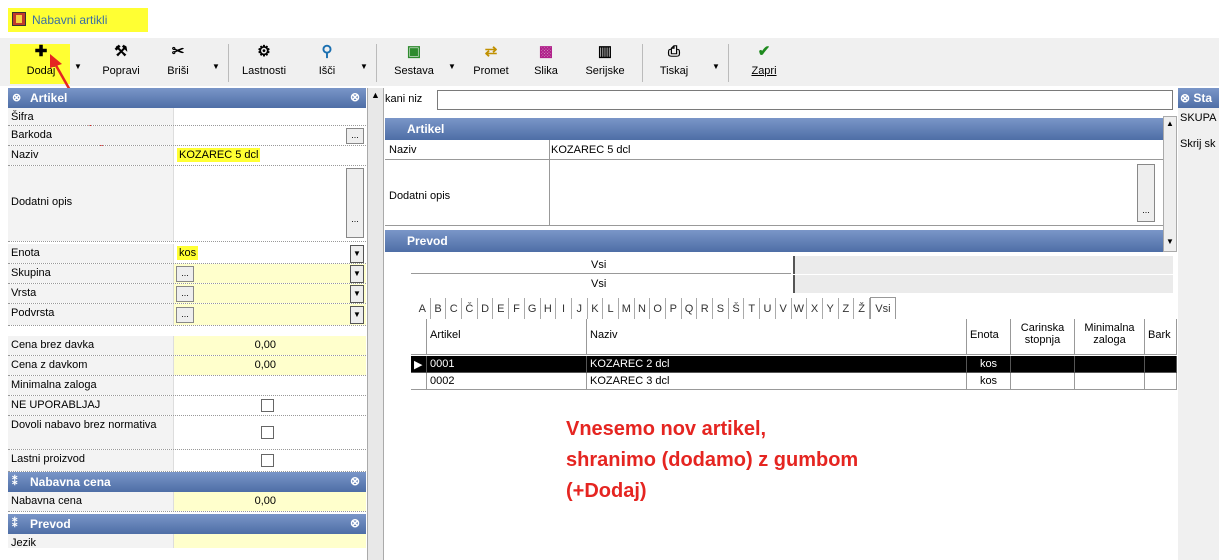  I want to click on ne-uporabljaj-checkbox, so click(267, 405).